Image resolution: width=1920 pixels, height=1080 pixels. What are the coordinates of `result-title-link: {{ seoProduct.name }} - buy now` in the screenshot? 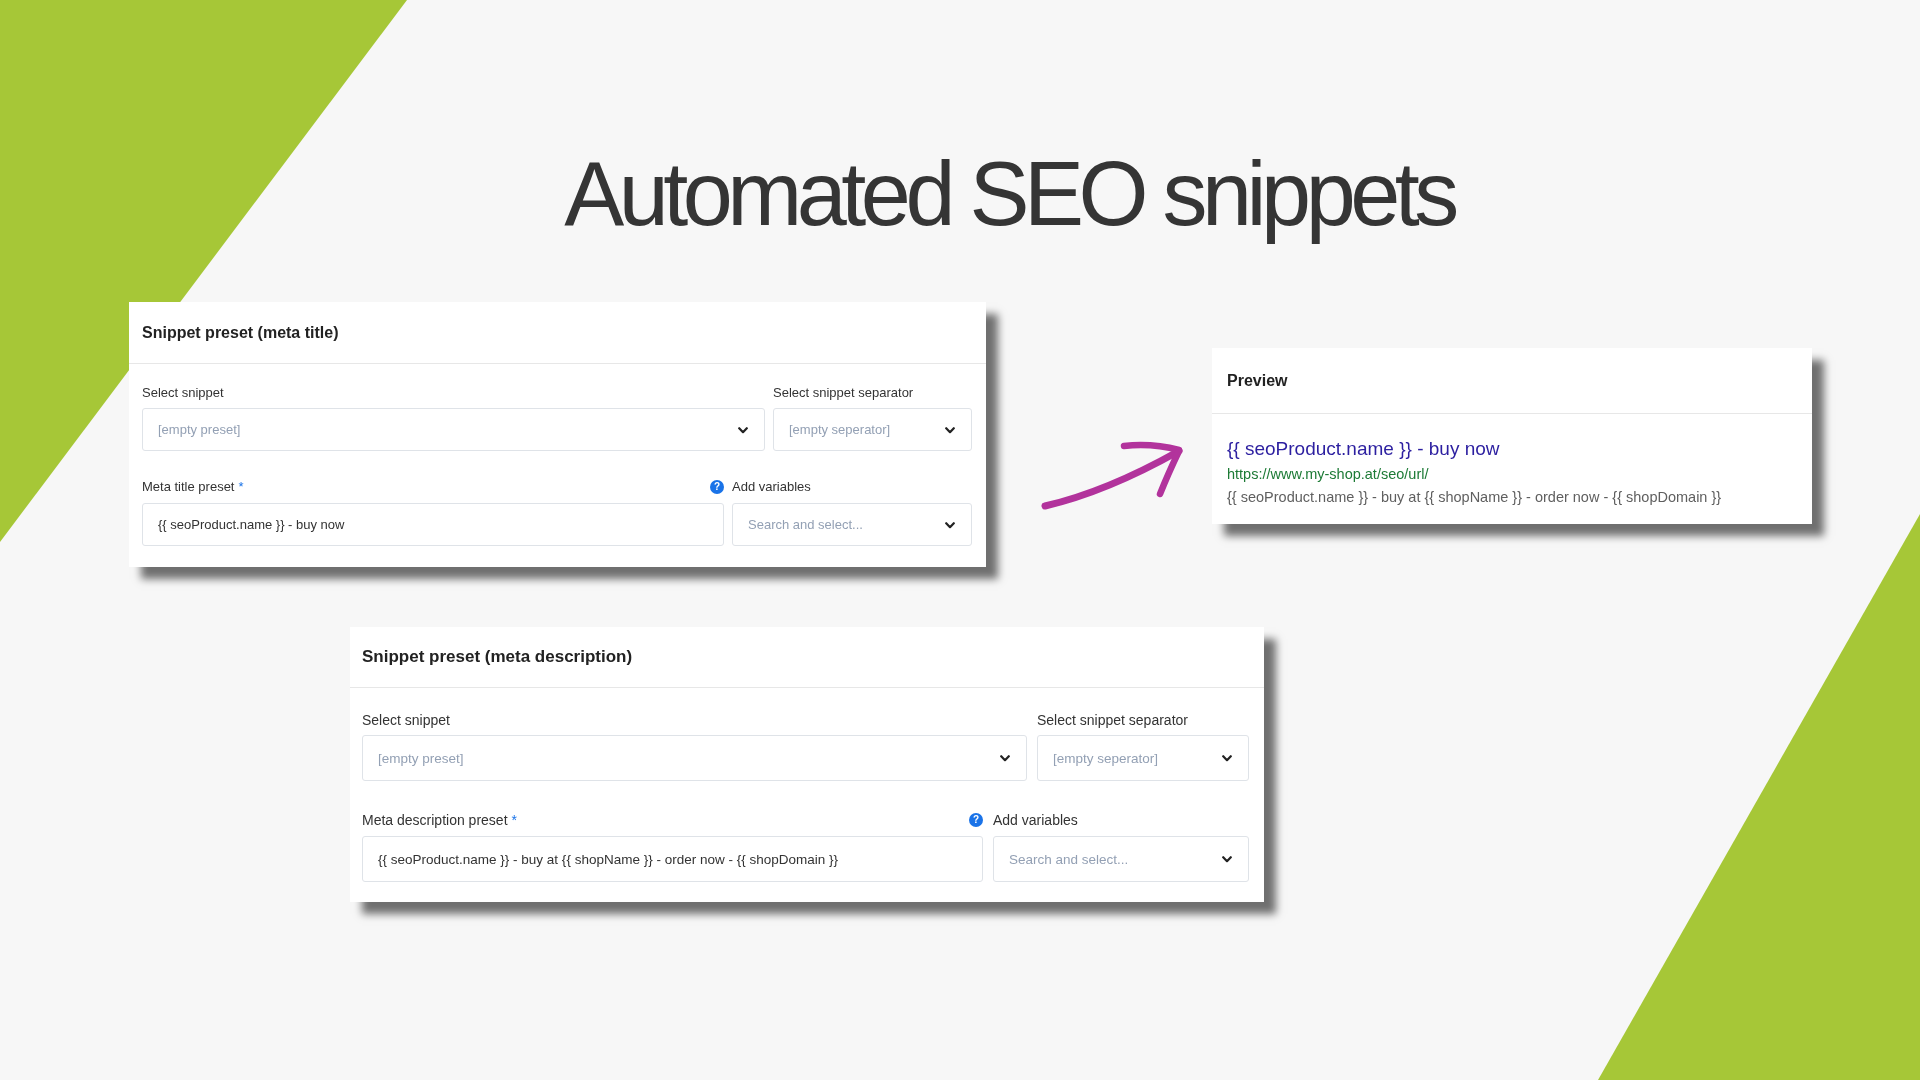 It's located at (1512, 449).